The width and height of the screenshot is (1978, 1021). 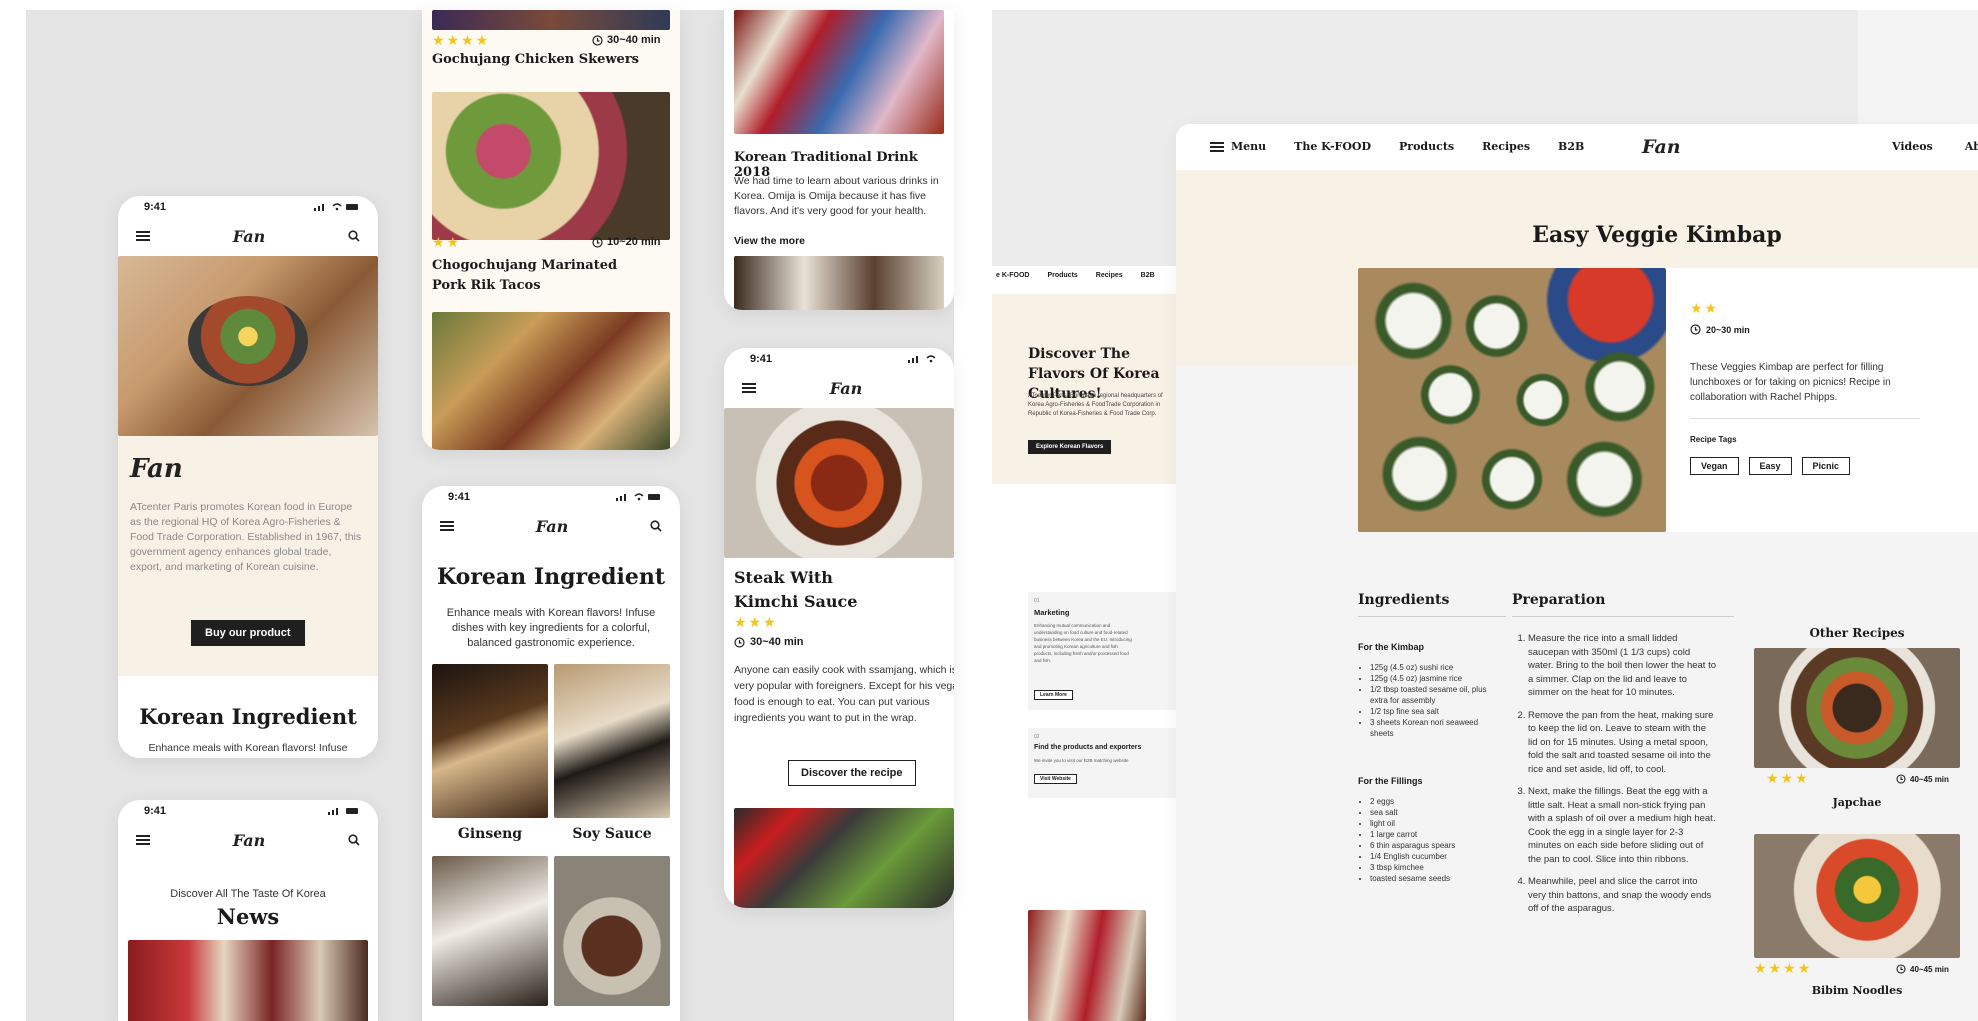 What do you see at coordinates (1332, 146) in the screenshot?
I see `nav-k-food: The K-FOOD` at bounding box center [1332, 146].